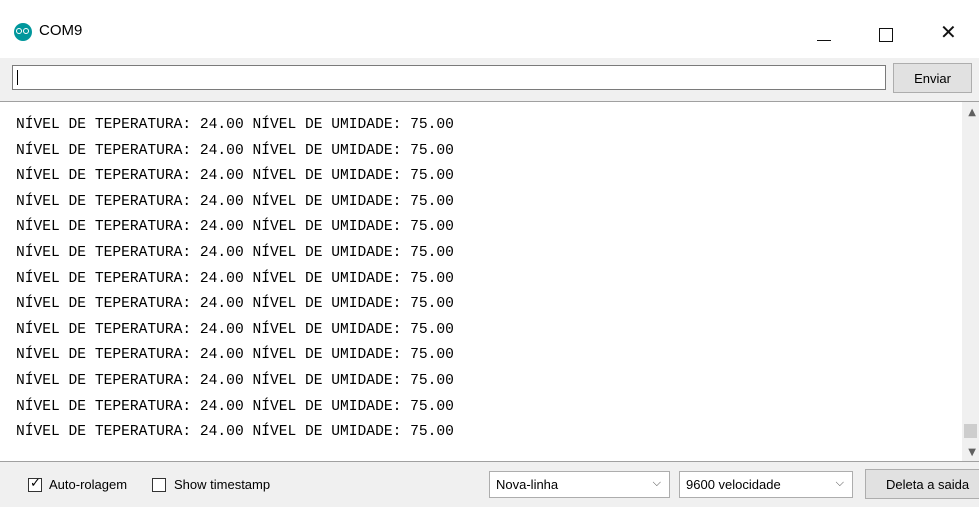  Describe the element at coordinates (579, 484) in the screenshot. I see `line-ending-select: Nova-linha ⌵` at that location.